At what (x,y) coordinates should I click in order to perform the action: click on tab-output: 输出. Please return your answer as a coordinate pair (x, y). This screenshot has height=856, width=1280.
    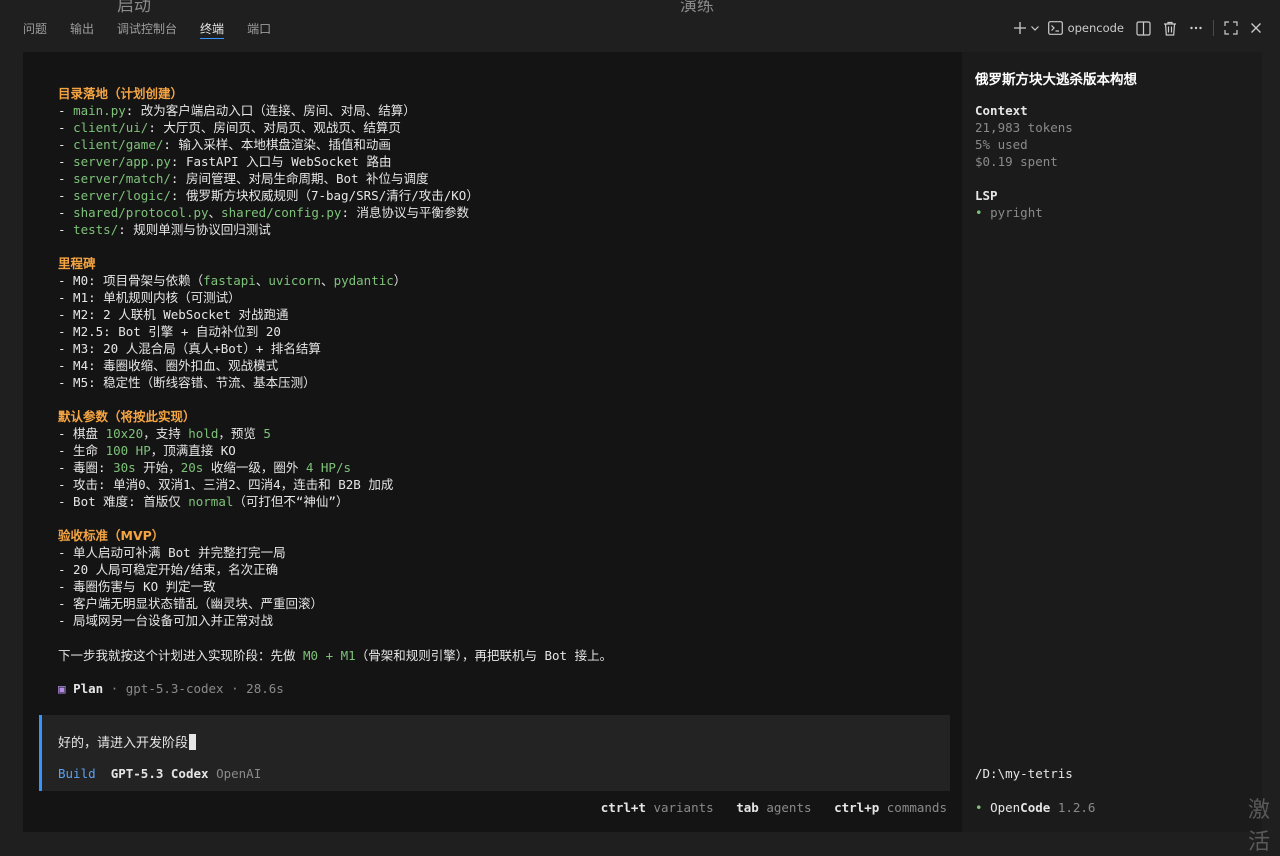
    Looking at the image, I should click on (82, 29).